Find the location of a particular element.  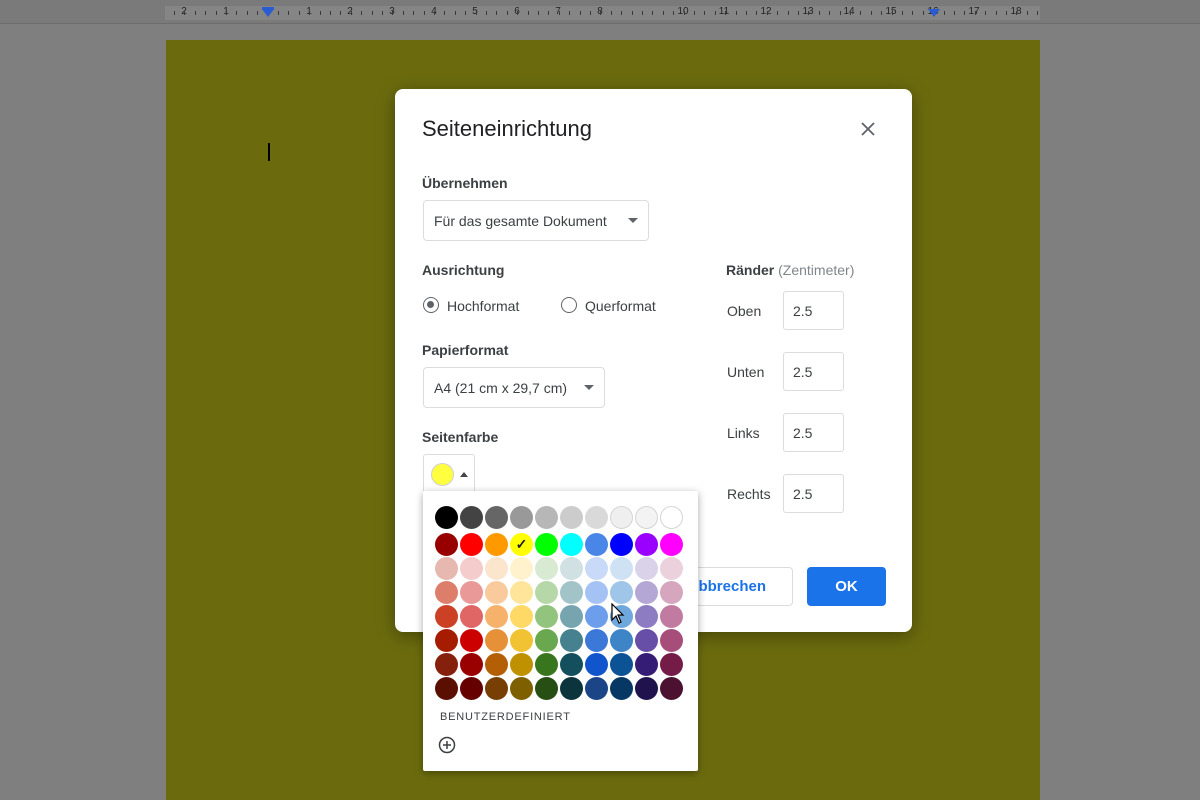

radio-portrait-label: Hochformat is located at coordinates (483, 306).